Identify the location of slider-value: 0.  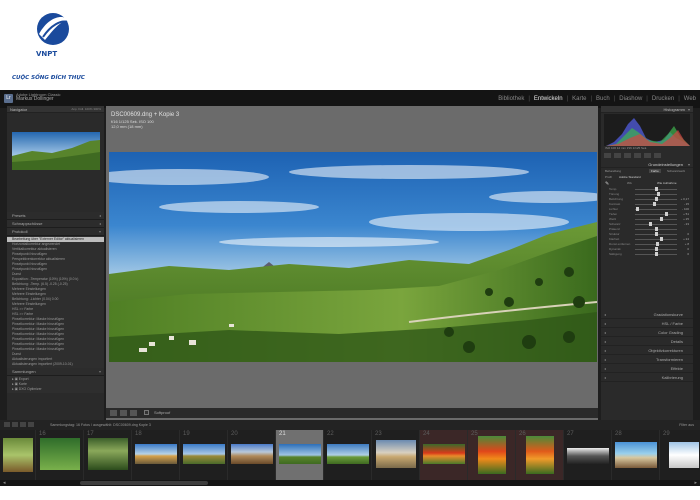
(688, 254).